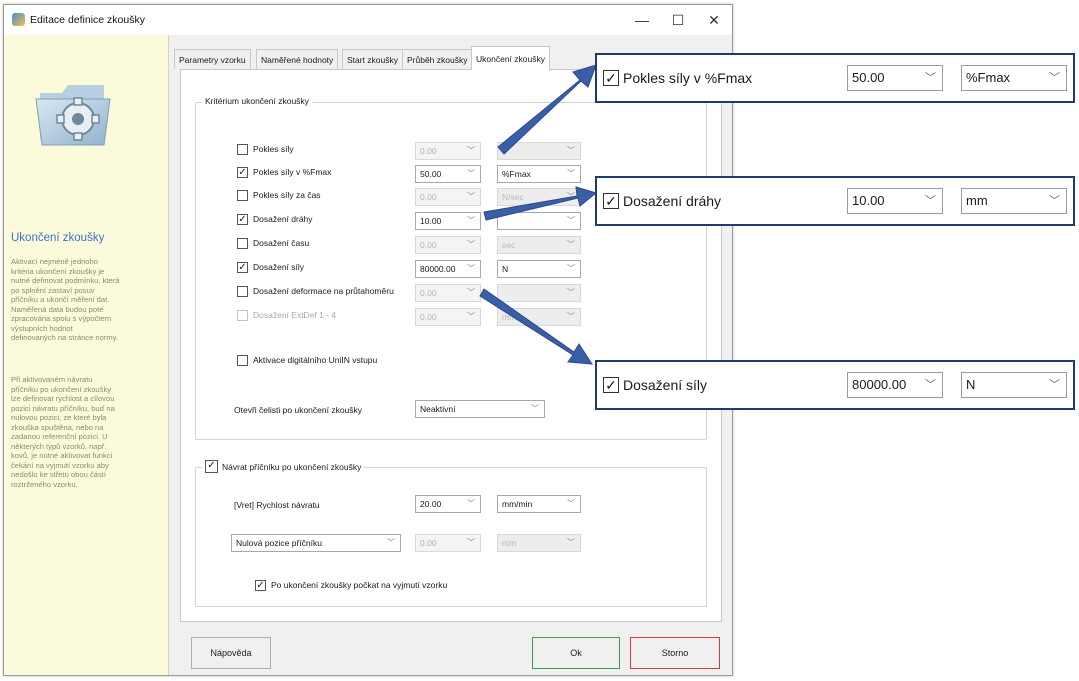 This screenshot has width=1079, height=681. What do you see at coordinates (971, 384) in the screenshot?
I see `callout-3-unit: N` at bounding box center [971, 384].